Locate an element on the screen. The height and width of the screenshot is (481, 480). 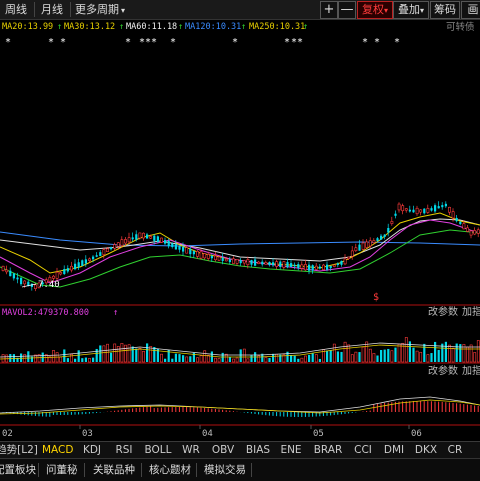
nav-ask-secretary: 问董秘 is located at coordinates (62, 470).